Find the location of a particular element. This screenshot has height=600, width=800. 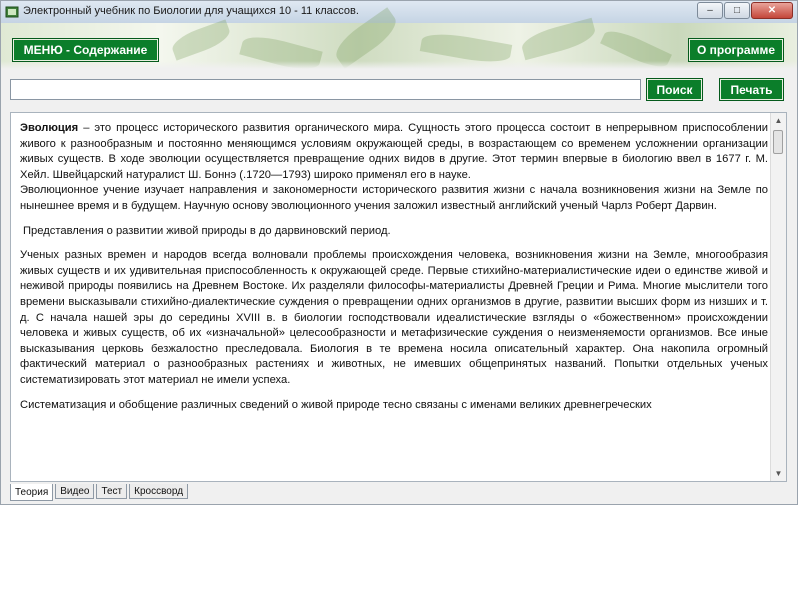

scroll-down-icon: ▼ is located at coordinates (778, 473).